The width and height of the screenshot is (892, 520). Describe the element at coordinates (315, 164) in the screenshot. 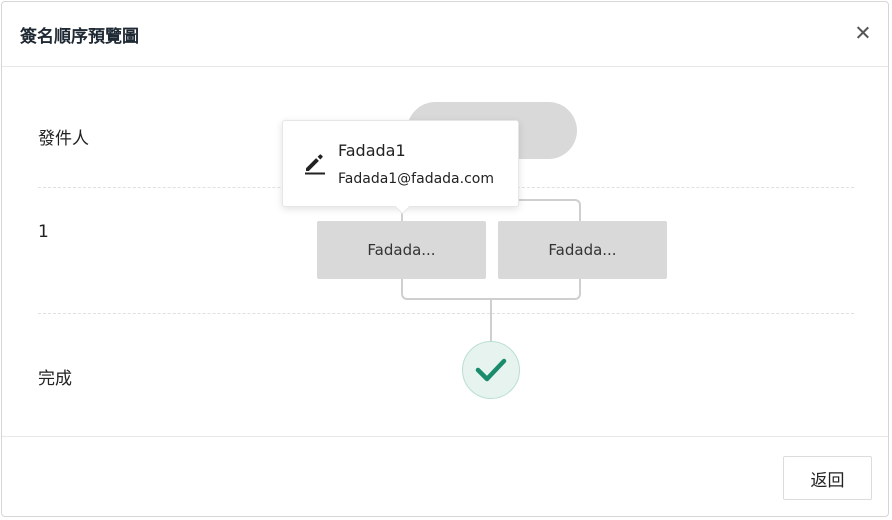

I see `pen-icon` at that location.